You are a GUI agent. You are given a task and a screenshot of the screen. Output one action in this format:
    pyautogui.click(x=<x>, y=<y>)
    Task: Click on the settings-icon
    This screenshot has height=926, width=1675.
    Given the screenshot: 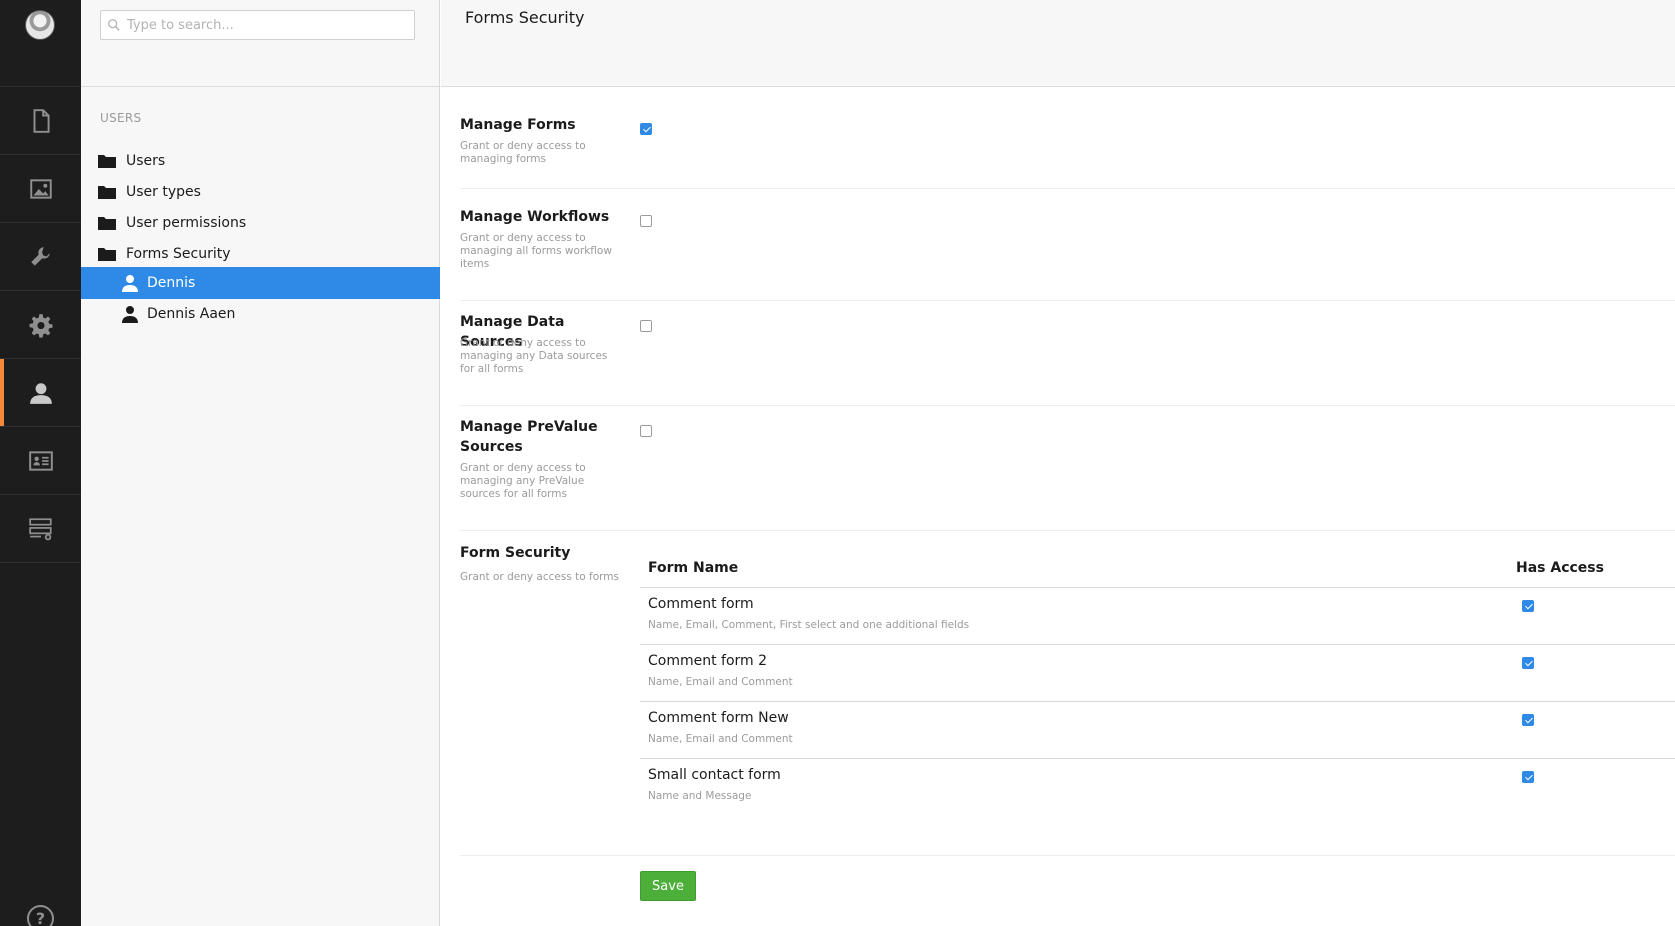 What is the action you would take?
    pyautogui.click(x=40, y=325)
    